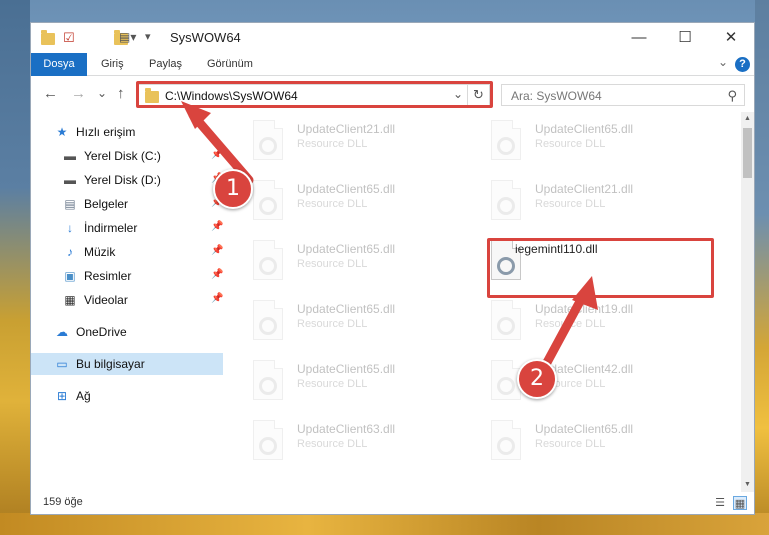 The width and height of the screenshot is (769, 535). What do you see at coordinates (106, 132) in the screenshot?
I see `sidebar-item-label: Hızlı erişim` at bounding box center [106, 132].